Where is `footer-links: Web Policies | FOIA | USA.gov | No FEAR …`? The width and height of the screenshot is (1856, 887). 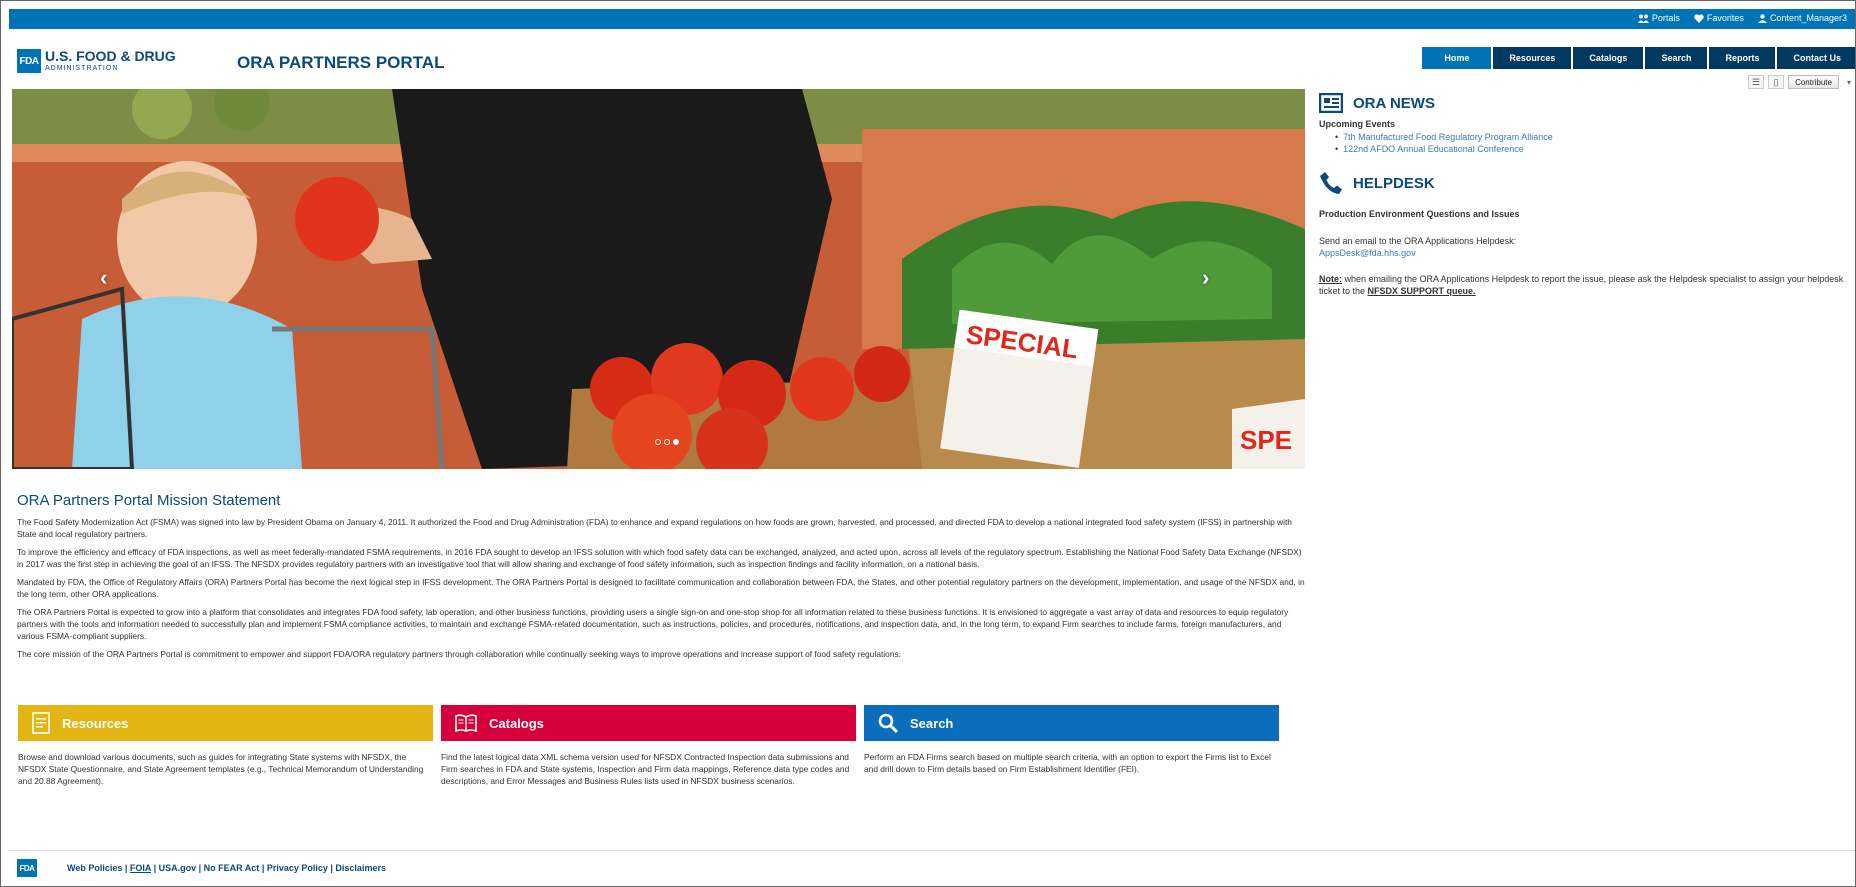
footer-links: Web Policies | FOIA | USA.gov | No FEAR … is located at coordinates (226, 868).